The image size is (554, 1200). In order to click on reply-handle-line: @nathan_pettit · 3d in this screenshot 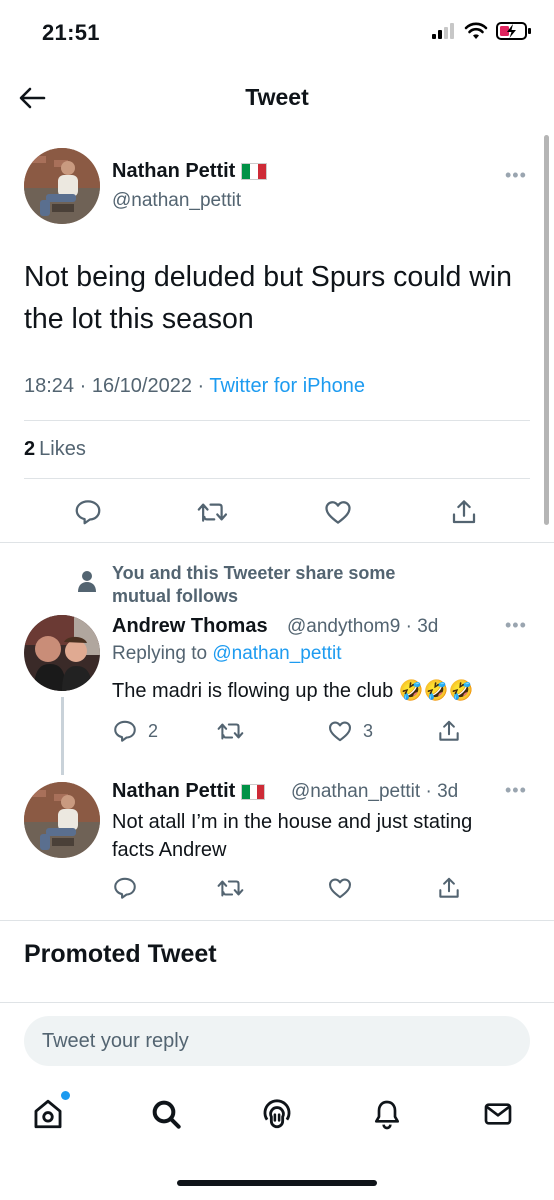, I will do `click(374, 792)`.